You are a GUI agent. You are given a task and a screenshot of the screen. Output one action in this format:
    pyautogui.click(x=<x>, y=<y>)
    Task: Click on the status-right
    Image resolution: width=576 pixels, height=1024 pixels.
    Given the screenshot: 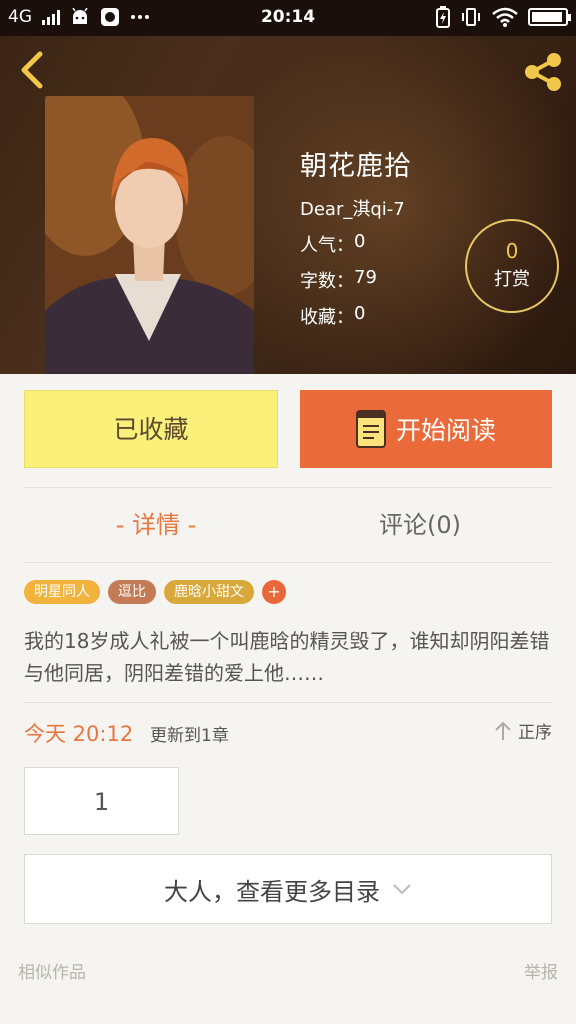 What is the action you would take?
    pyautogui.click(x=503, y=17)
    